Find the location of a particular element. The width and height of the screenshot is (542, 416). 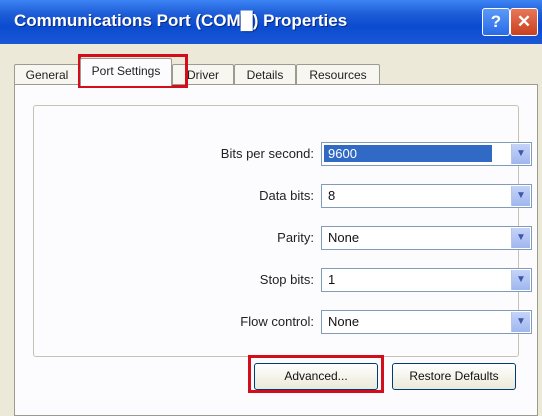

tab-details: Details is located at coordinates (265, 74).